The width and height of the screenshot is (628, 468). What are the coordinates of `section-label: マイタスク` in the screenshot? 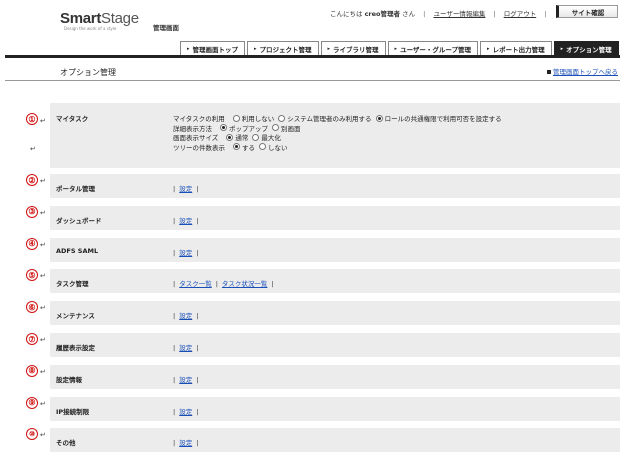 It's located at (72, 119).